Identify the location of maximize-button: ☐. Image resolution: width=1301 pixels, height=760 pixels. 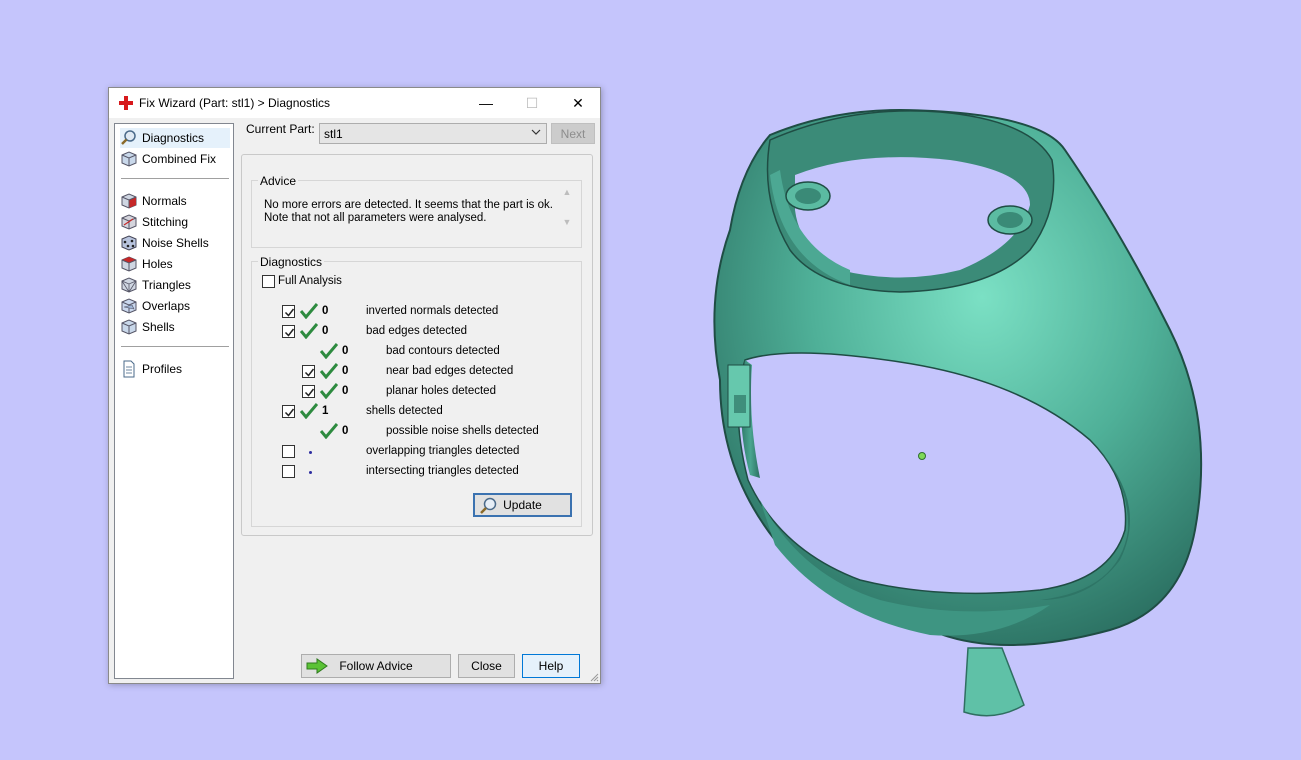
(532, 103).